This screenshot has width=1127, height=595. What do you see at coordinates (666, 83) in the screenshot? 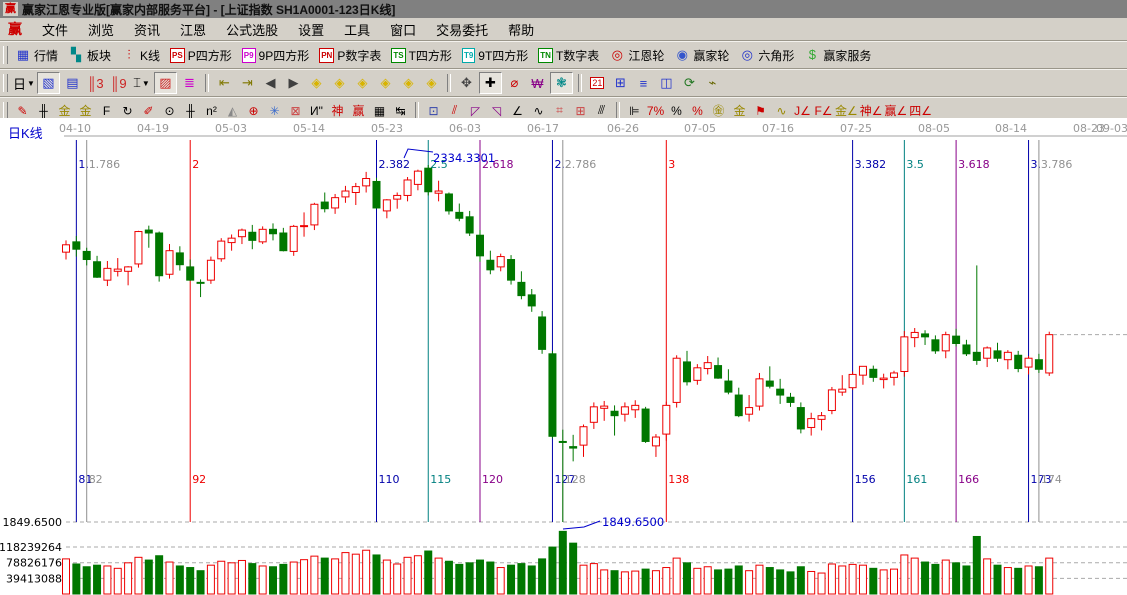
I see `save-icon: ◫` at bounding box center [666, 83].